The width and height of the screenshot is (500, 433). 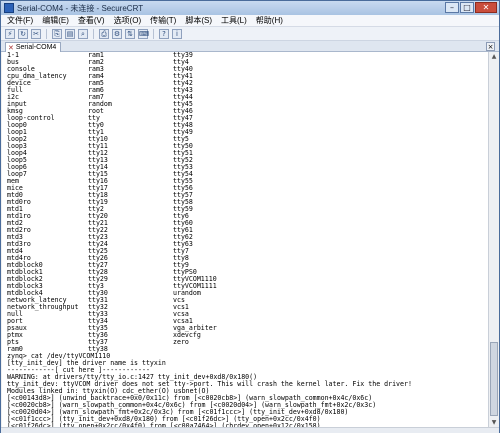 I want to click on scroll-down-icon: ▼, so click(x=494, y=422).